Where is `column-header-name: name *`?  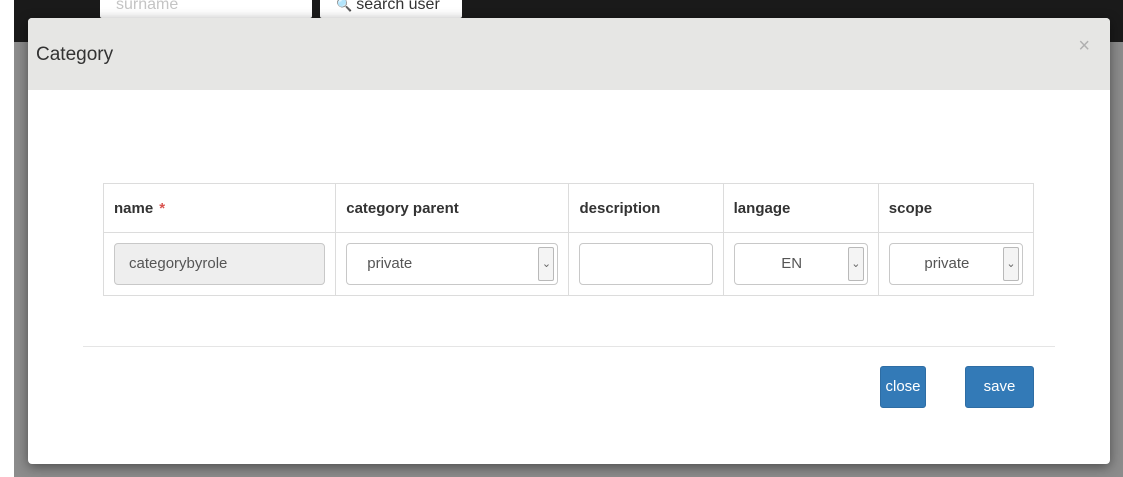
column-header-name: name * is located at coordinates (219, 208).